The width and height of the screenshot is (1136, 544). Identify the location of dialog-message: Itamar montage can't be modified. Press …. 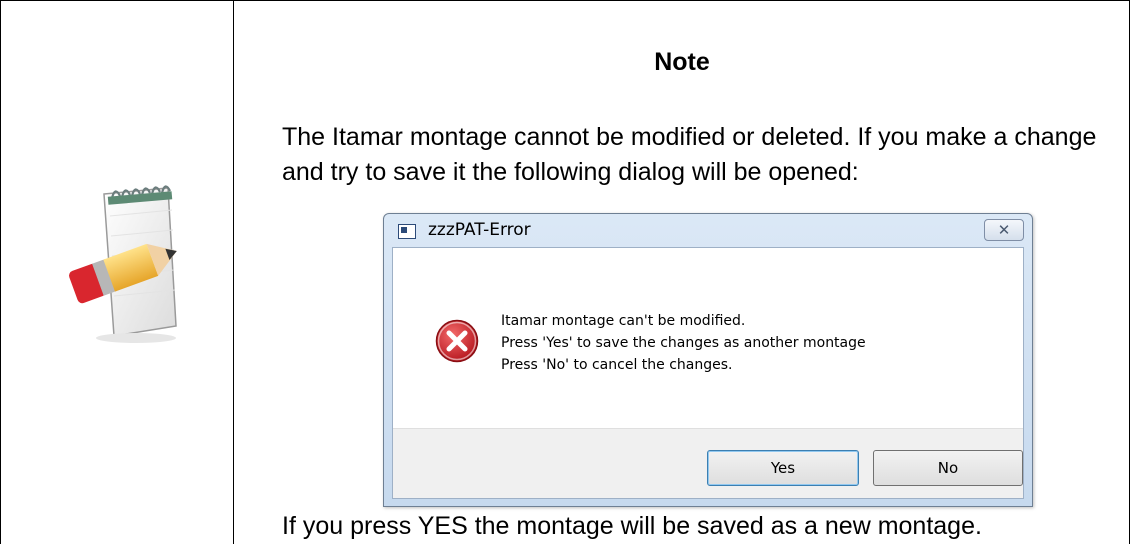
(756, 343).